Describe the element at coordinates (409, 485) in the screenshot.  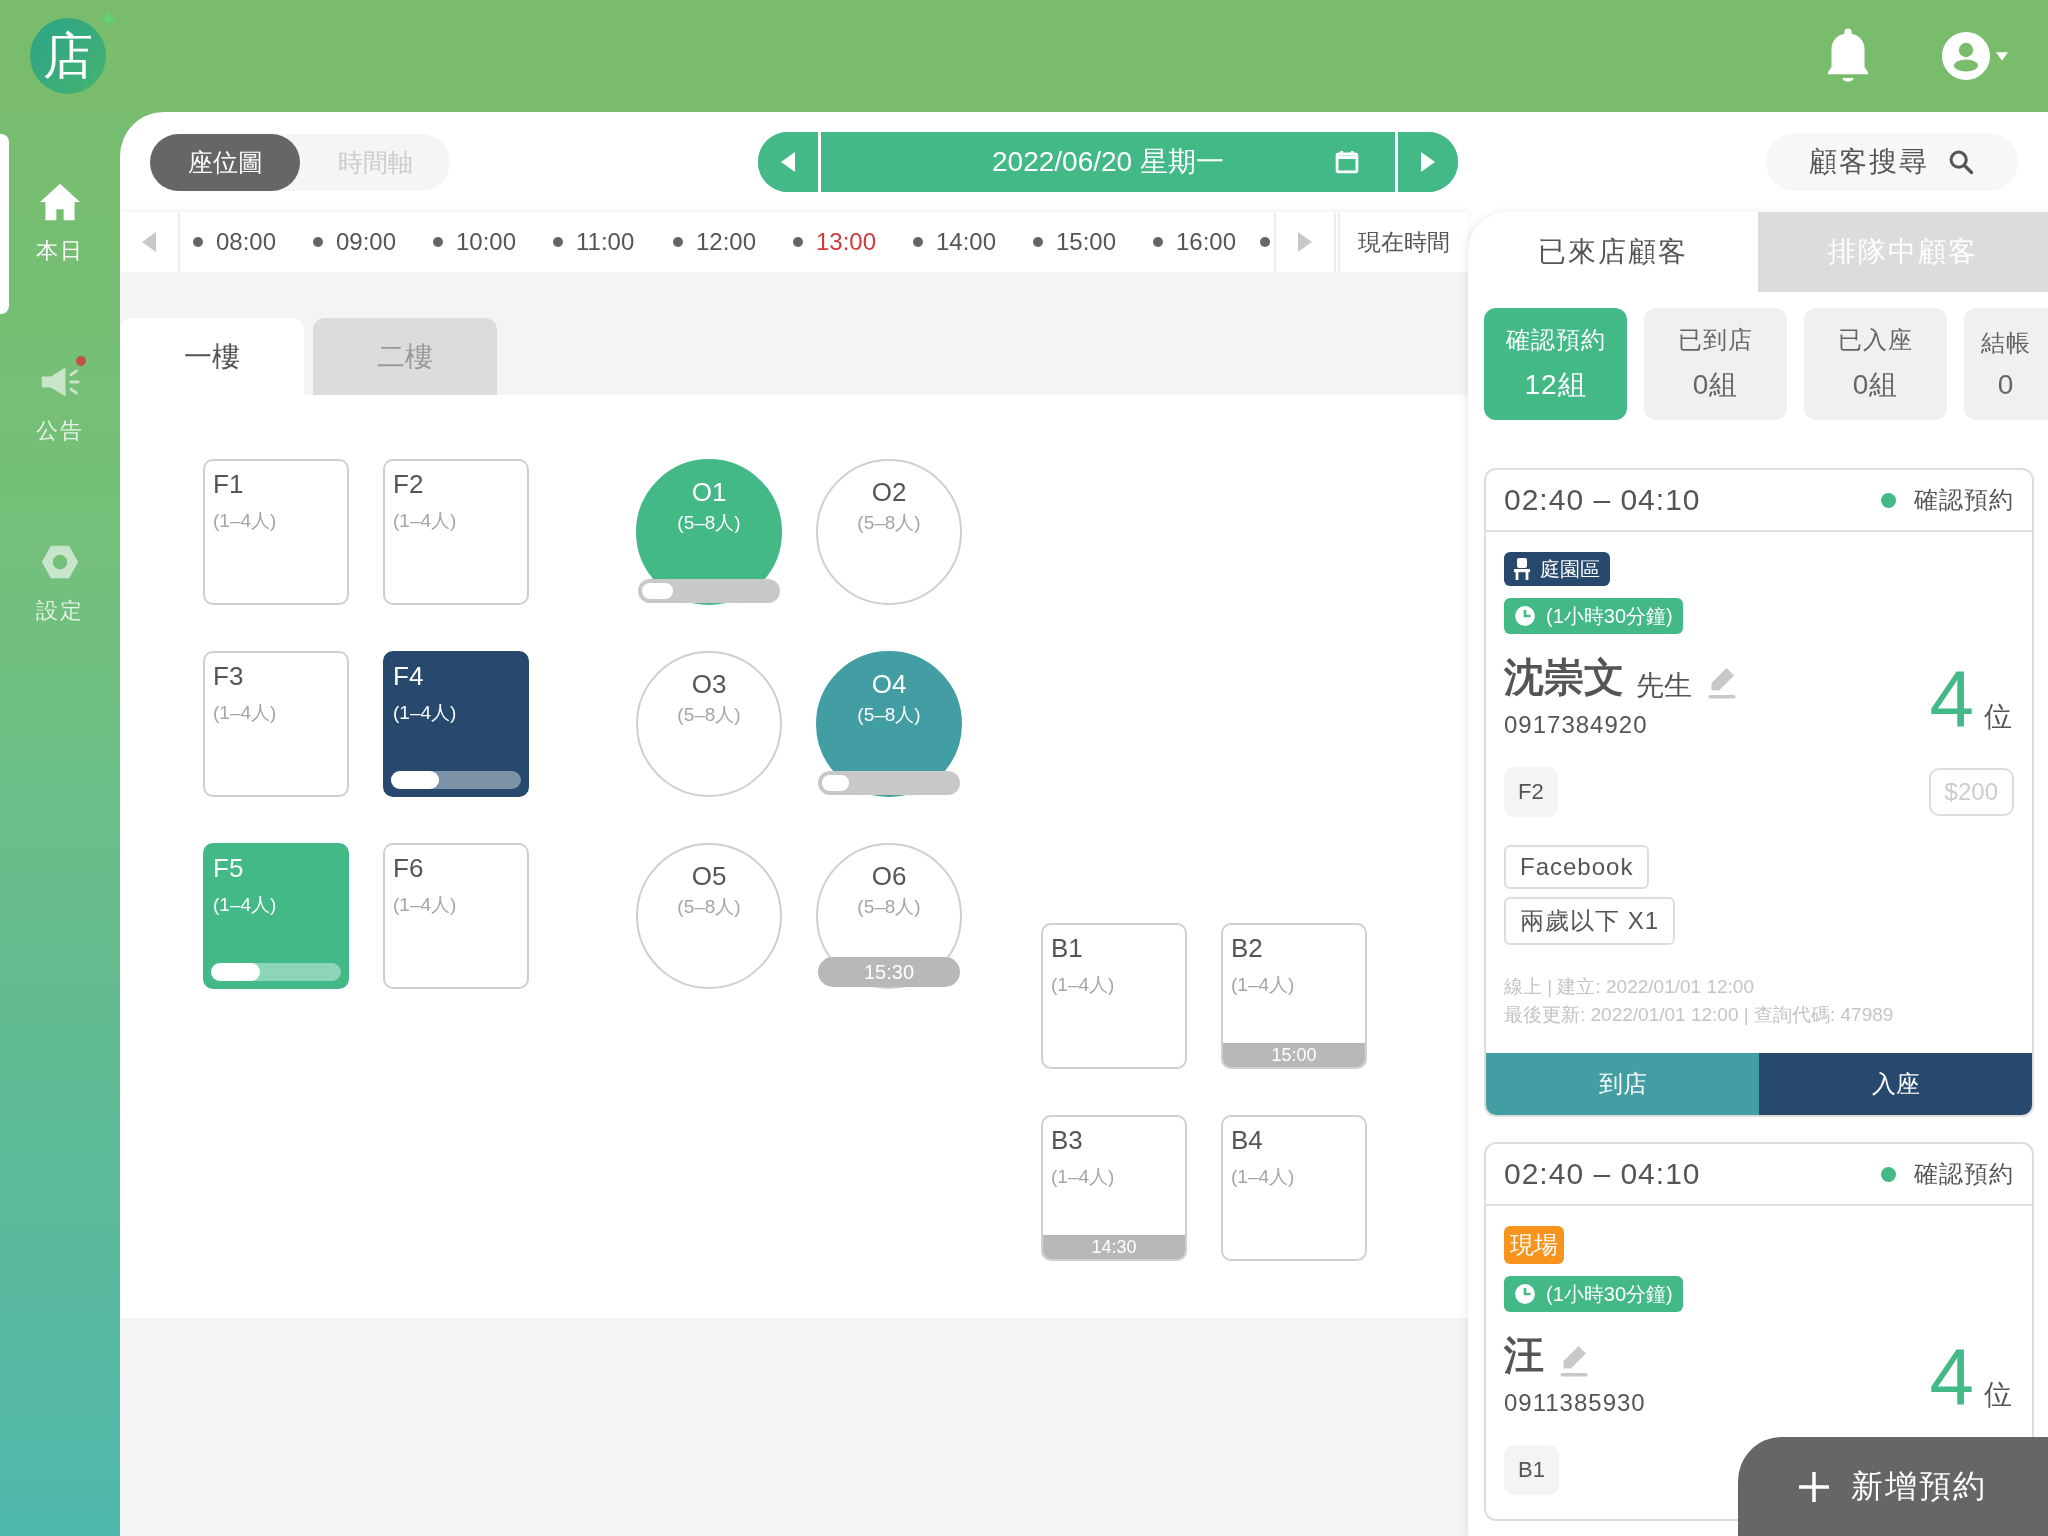
I see `table-name: F2` at that location.